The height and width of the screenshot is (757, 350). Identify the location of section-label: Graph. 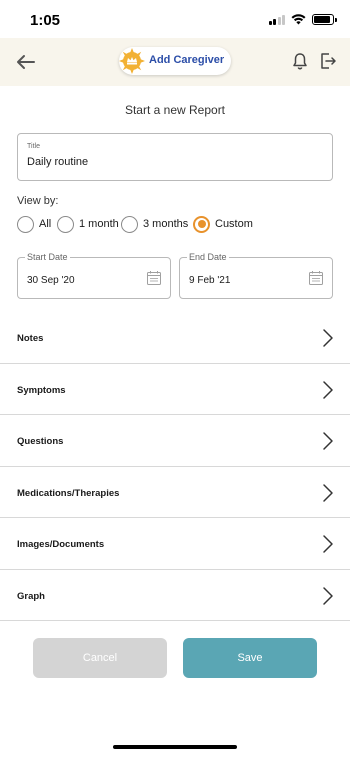
(31, 596).